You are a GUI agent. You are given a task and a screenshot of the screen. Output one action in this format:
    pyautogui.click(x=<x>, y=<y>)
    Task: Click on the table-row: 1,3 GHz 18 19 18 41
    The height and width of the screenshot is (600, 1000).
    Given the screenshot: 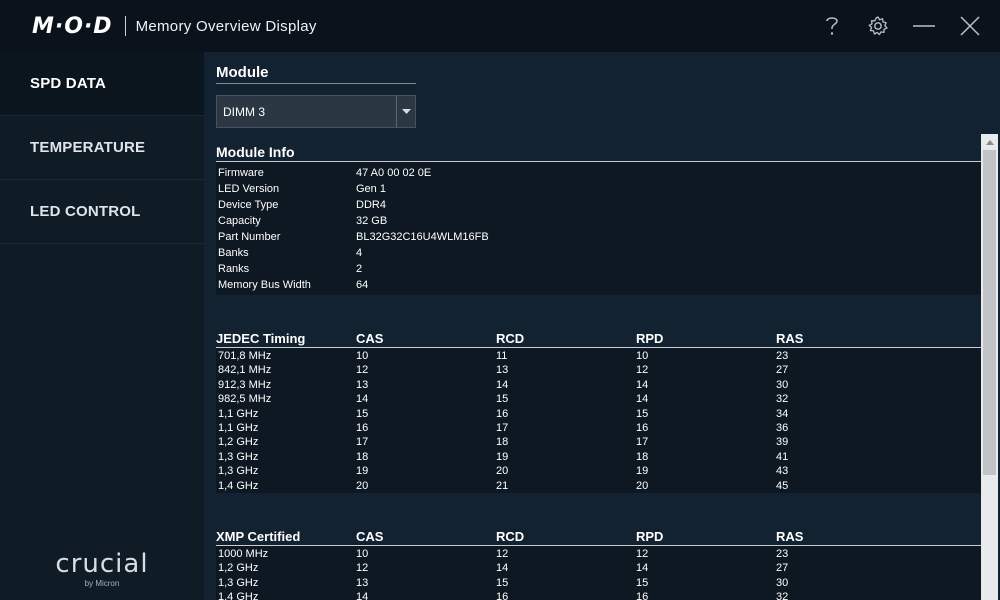 What is the action you would take?
    pyautogui.click(x=598, y=457)
    